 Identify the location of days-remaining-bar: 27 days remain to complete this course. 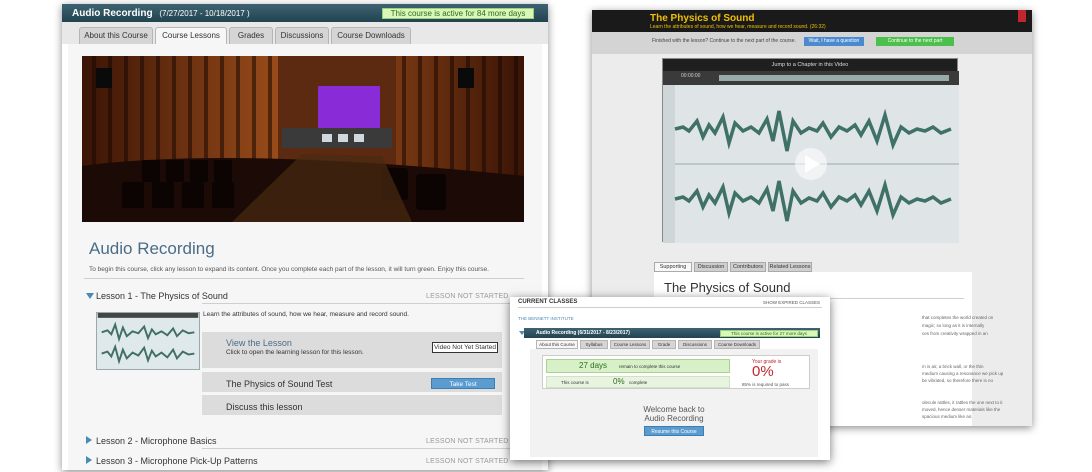
(638, 366).